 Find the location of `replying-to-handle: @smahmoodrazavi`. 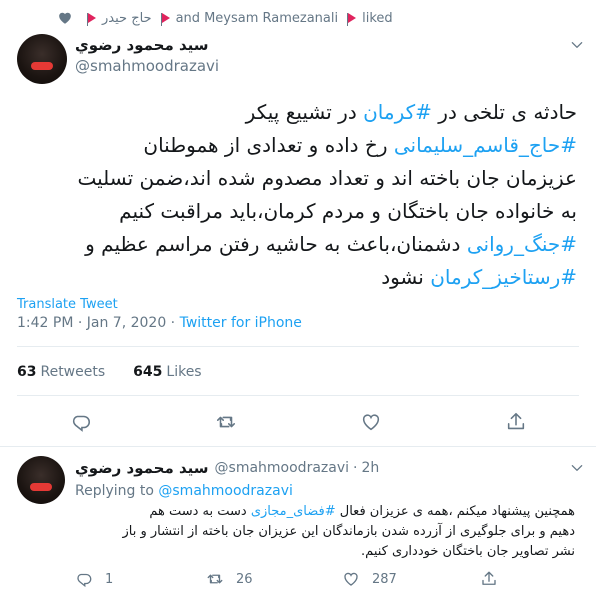

replying-to-handle: @smahmoodrazavi is located at coordinates (225, 491).